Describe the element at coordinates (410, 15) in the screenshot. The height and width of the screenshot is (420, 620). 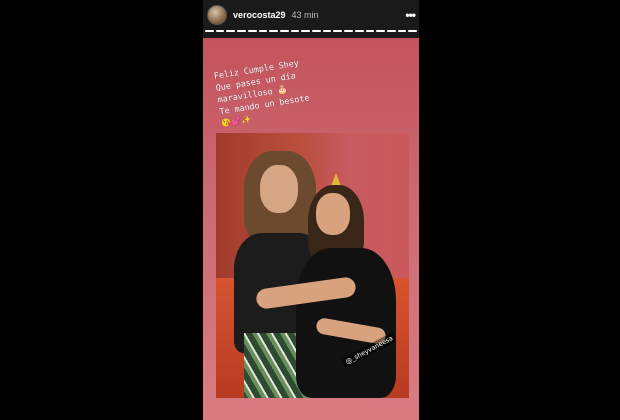
I see `more-horizontal-icon: •••` at that location.